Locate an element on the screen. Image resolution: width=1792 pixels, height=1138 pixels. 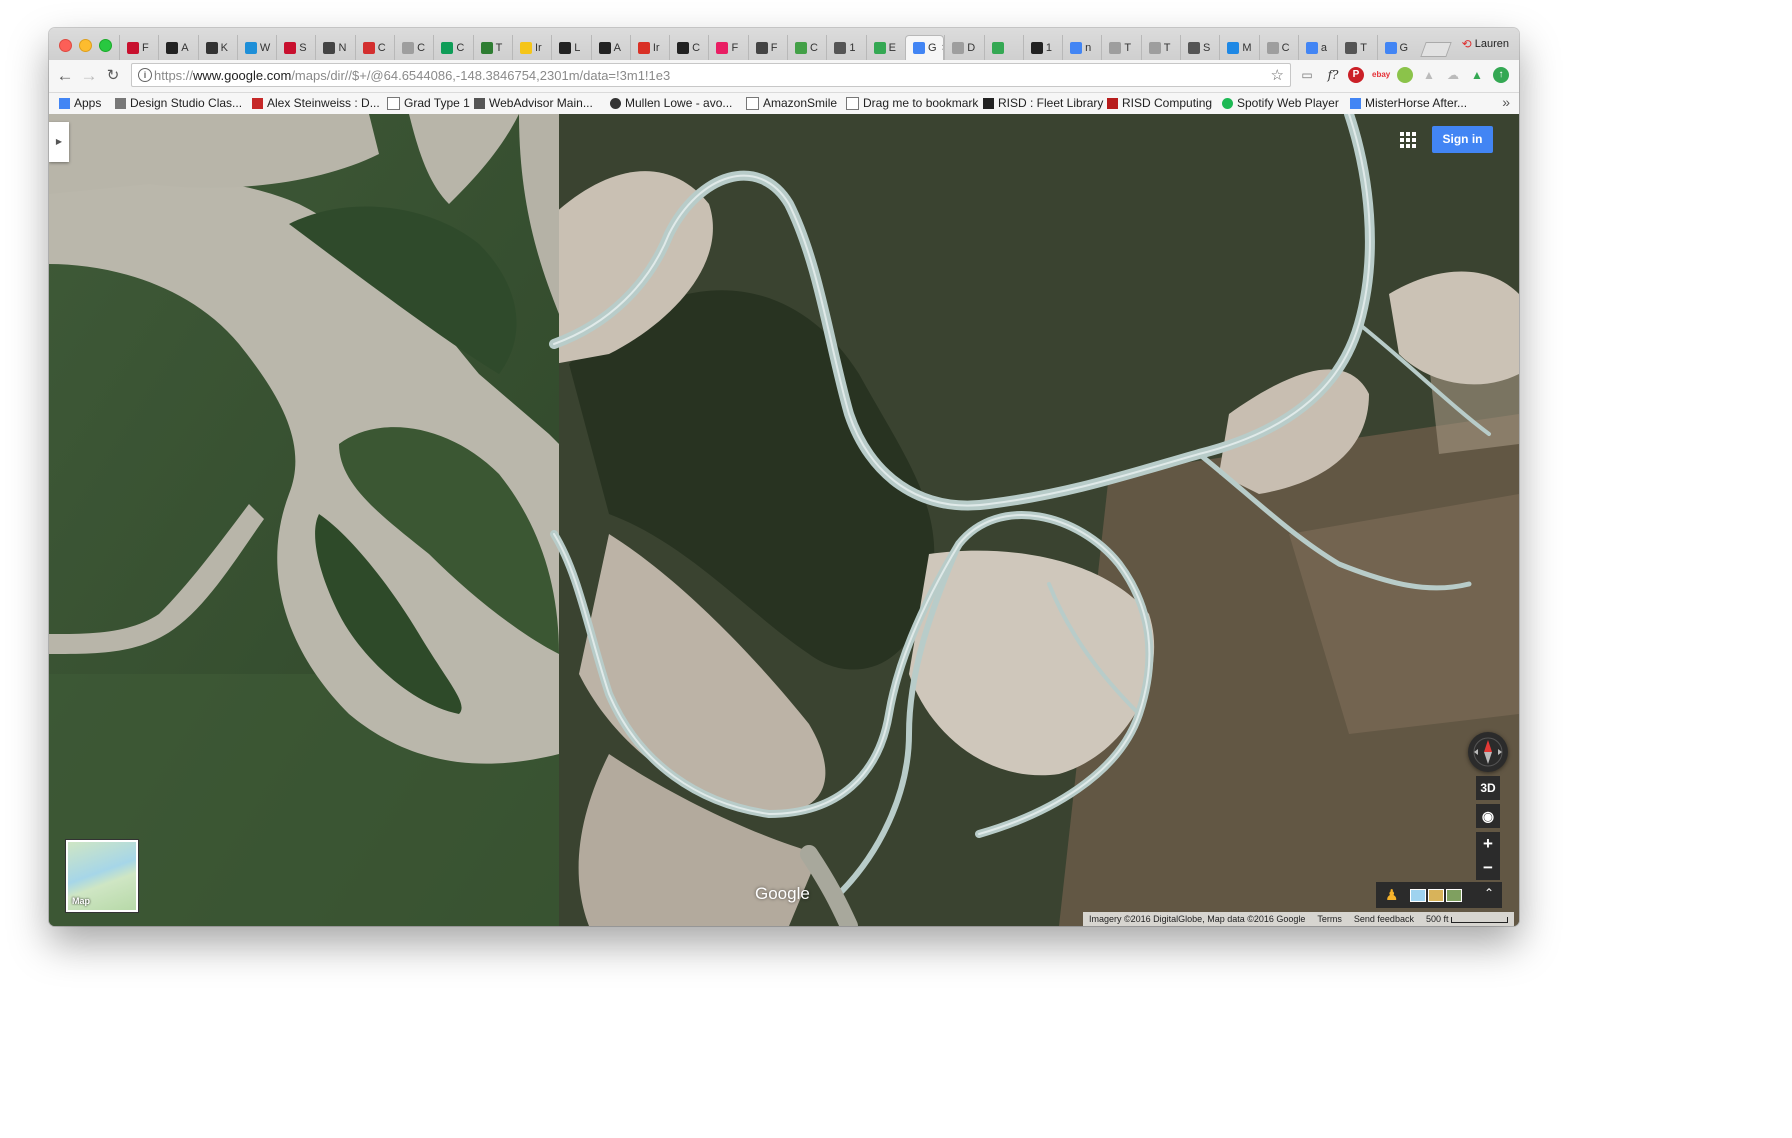
google-icon is located at coordinates (1355, 103).